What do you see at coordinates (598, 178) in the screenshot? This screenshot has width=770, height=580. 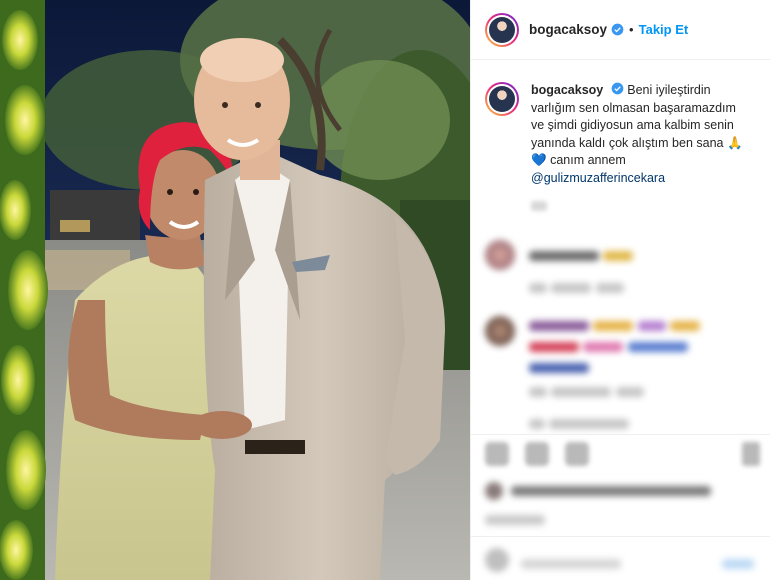 I see `mention-link: @gulizmuzafferincekara` at bounding box center [598, 178].